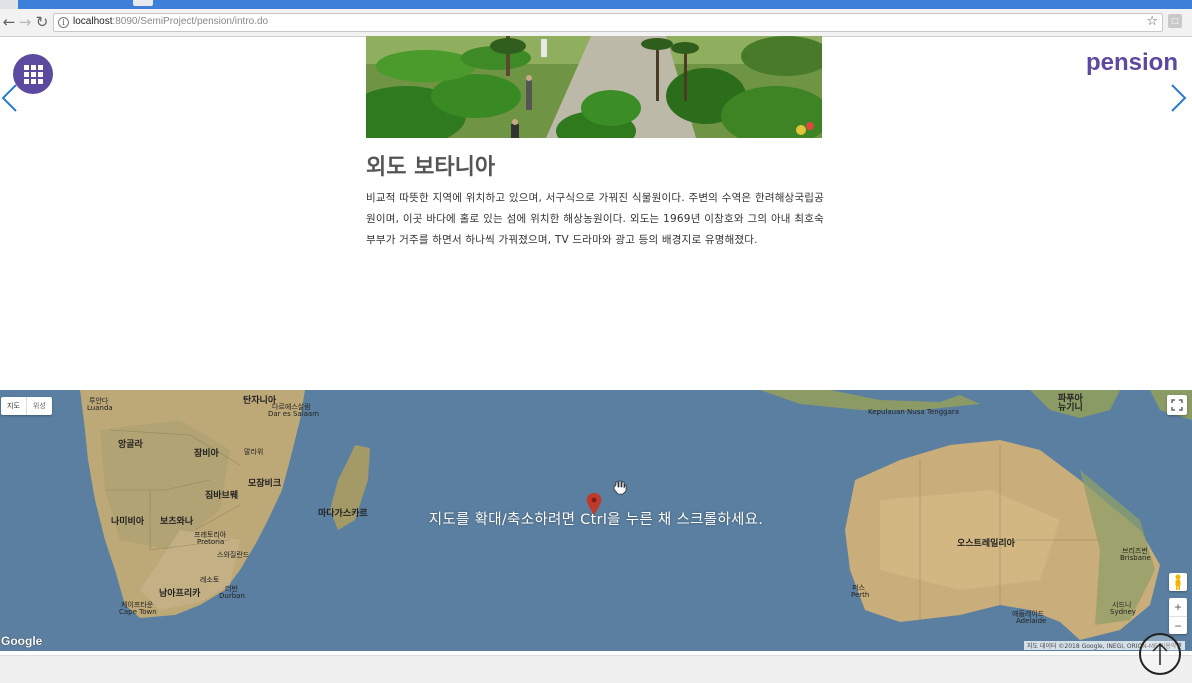  Describe the element at coordinates (138, 612) in the screenshot. I see `map-label: Cape Town` at that location.